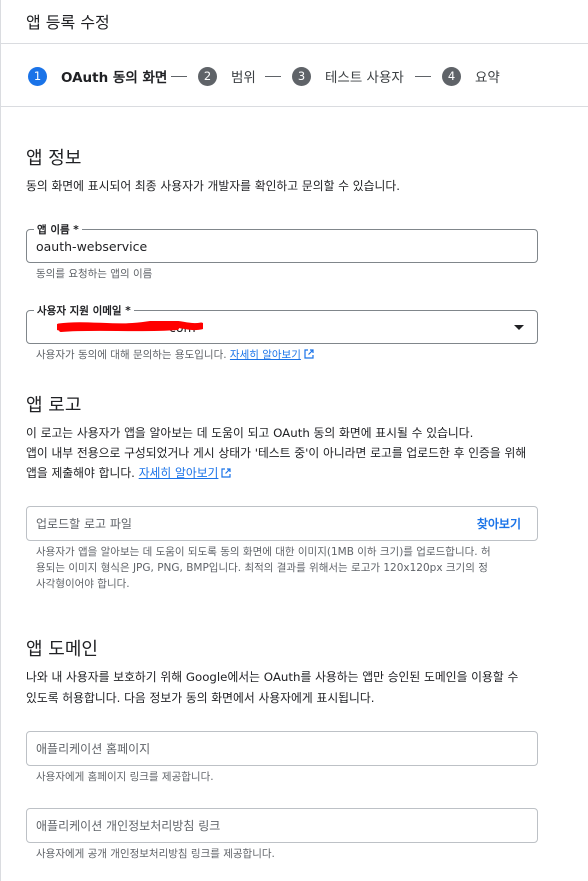 The image size is (588, 881). I want to click on browse-button: 찾아보기, so click(499, 523).